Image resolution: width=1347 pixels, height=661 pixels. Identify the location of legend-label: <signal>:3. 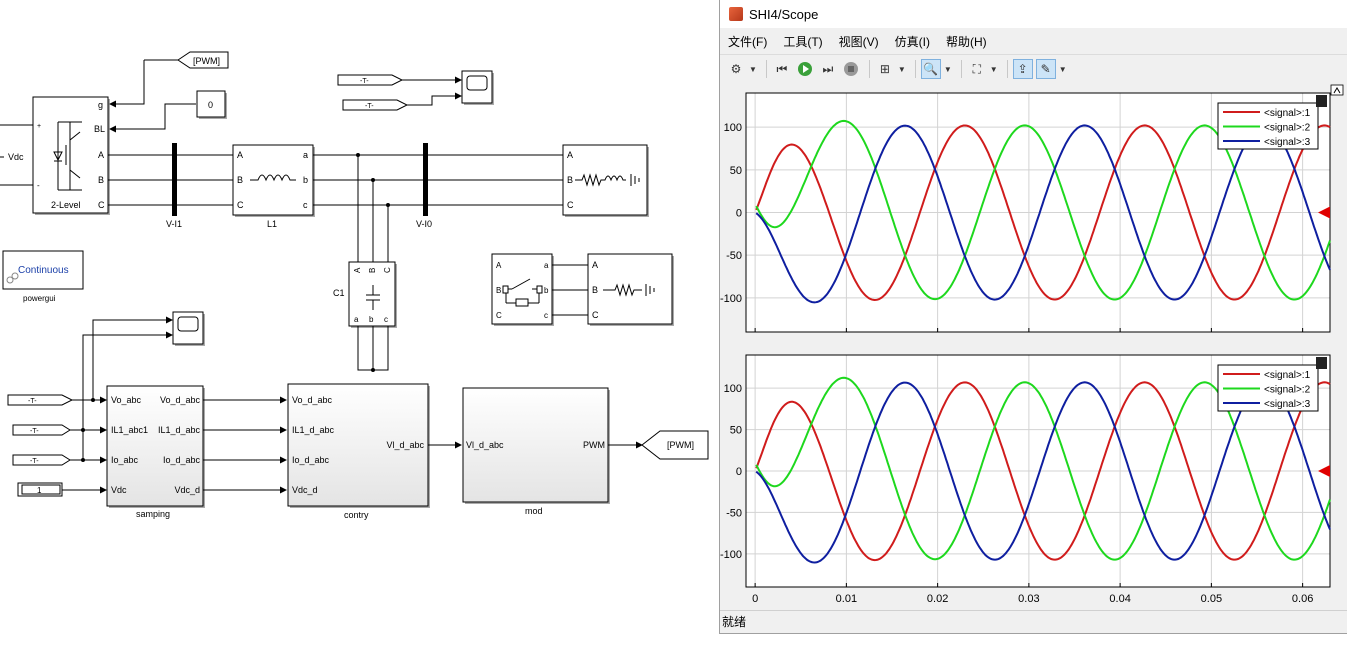
(1287, 142).